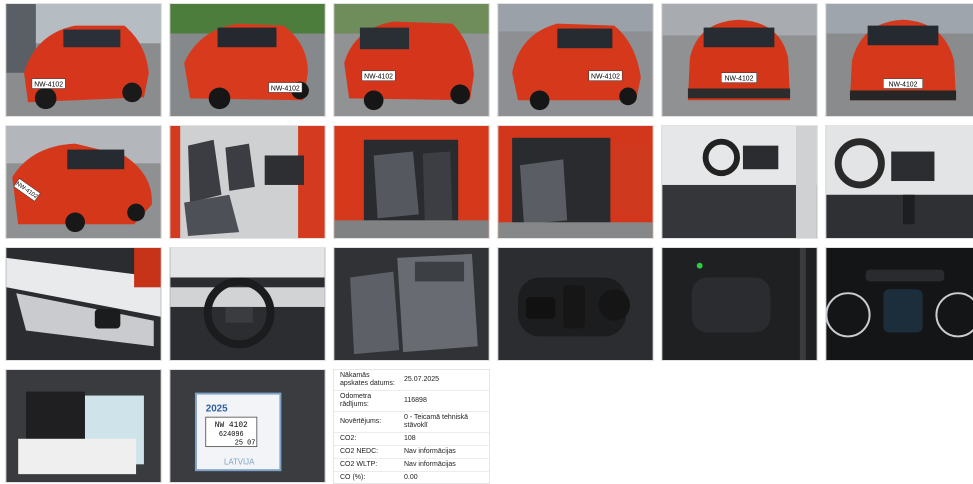  Describe the element at coordinates (899, 60) in the screenshot. I see `photo-thumb-front: NW-4102` at that location.